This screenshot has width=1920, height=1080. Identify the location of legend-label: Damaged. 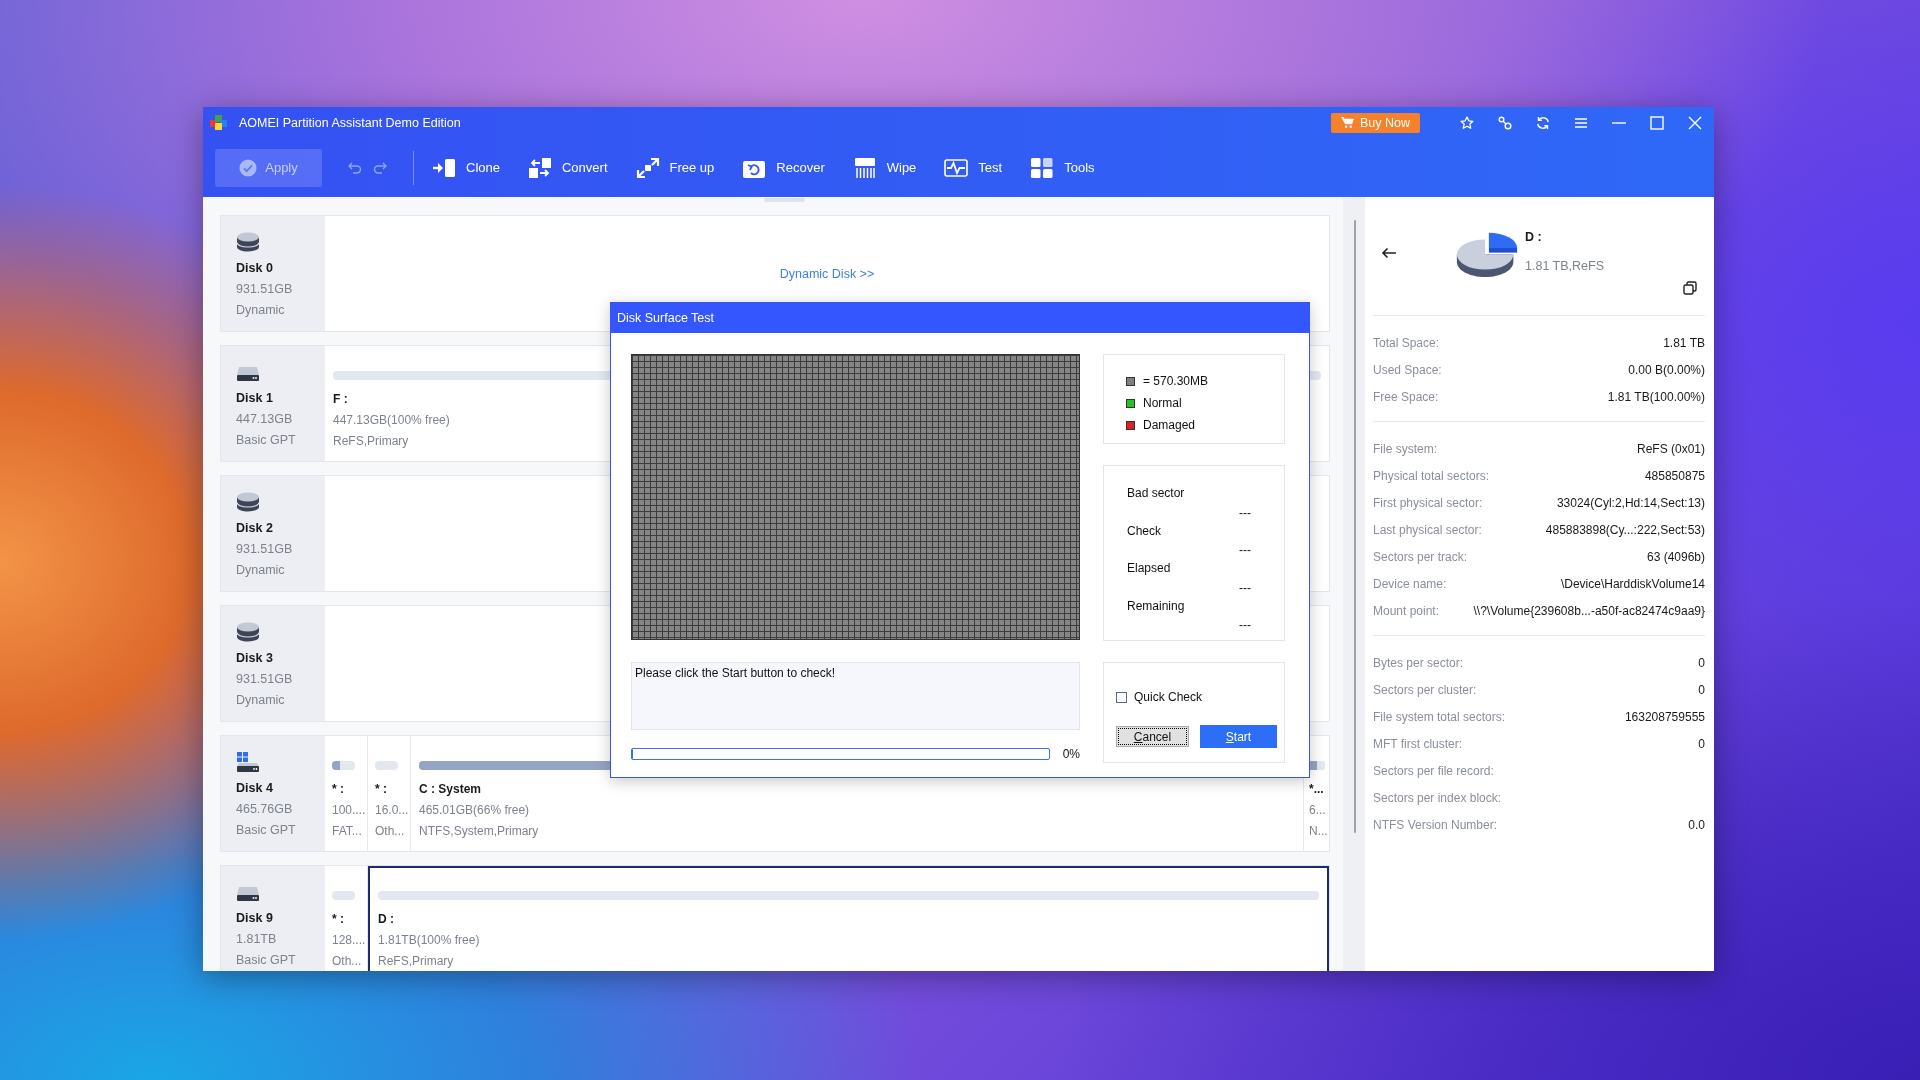
(1169, 425).